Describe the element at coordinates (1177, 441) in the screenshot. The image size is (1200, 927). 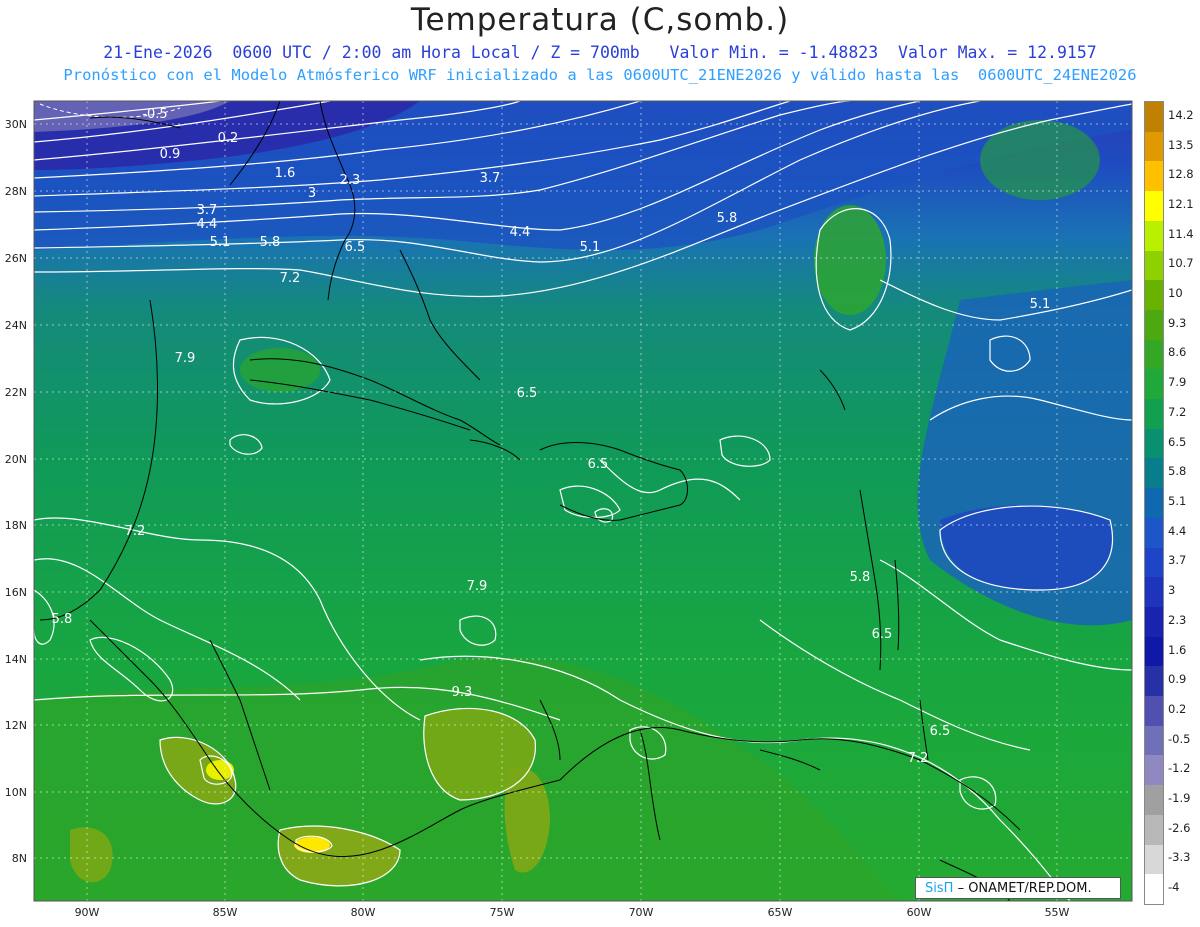
I see `colorbar-label: 6.5` at that location.